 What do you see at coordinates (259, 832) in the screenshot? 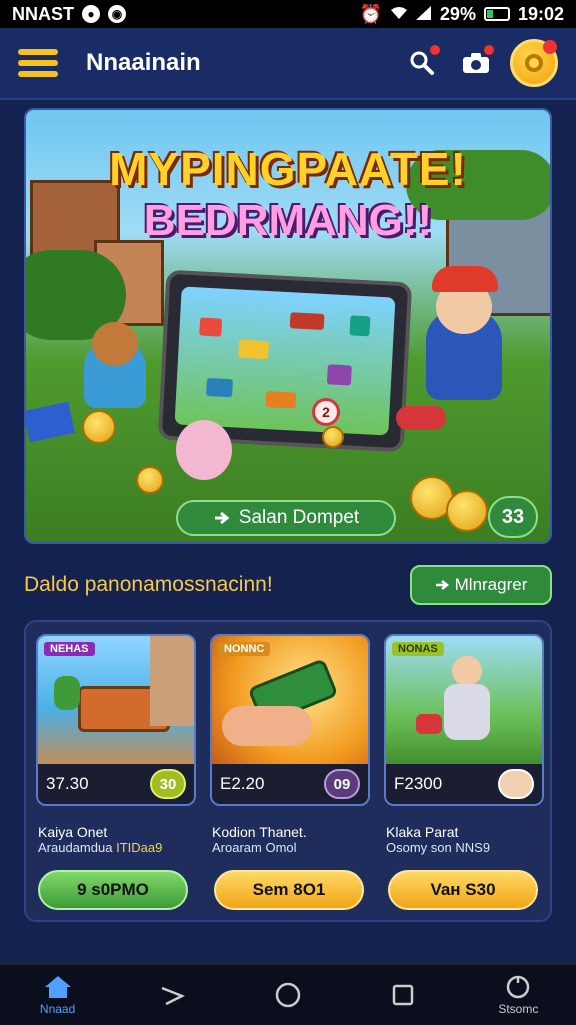
I see `offer-title: Kodion Thanet.` at bounding box center [259, 832].